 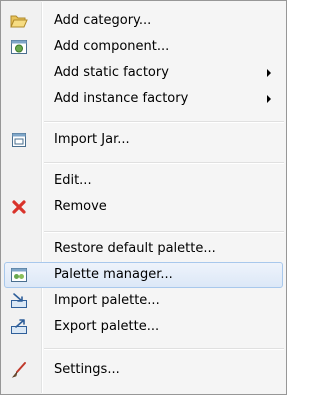 I want to click on jar-icon, so click(x=19, y=140).